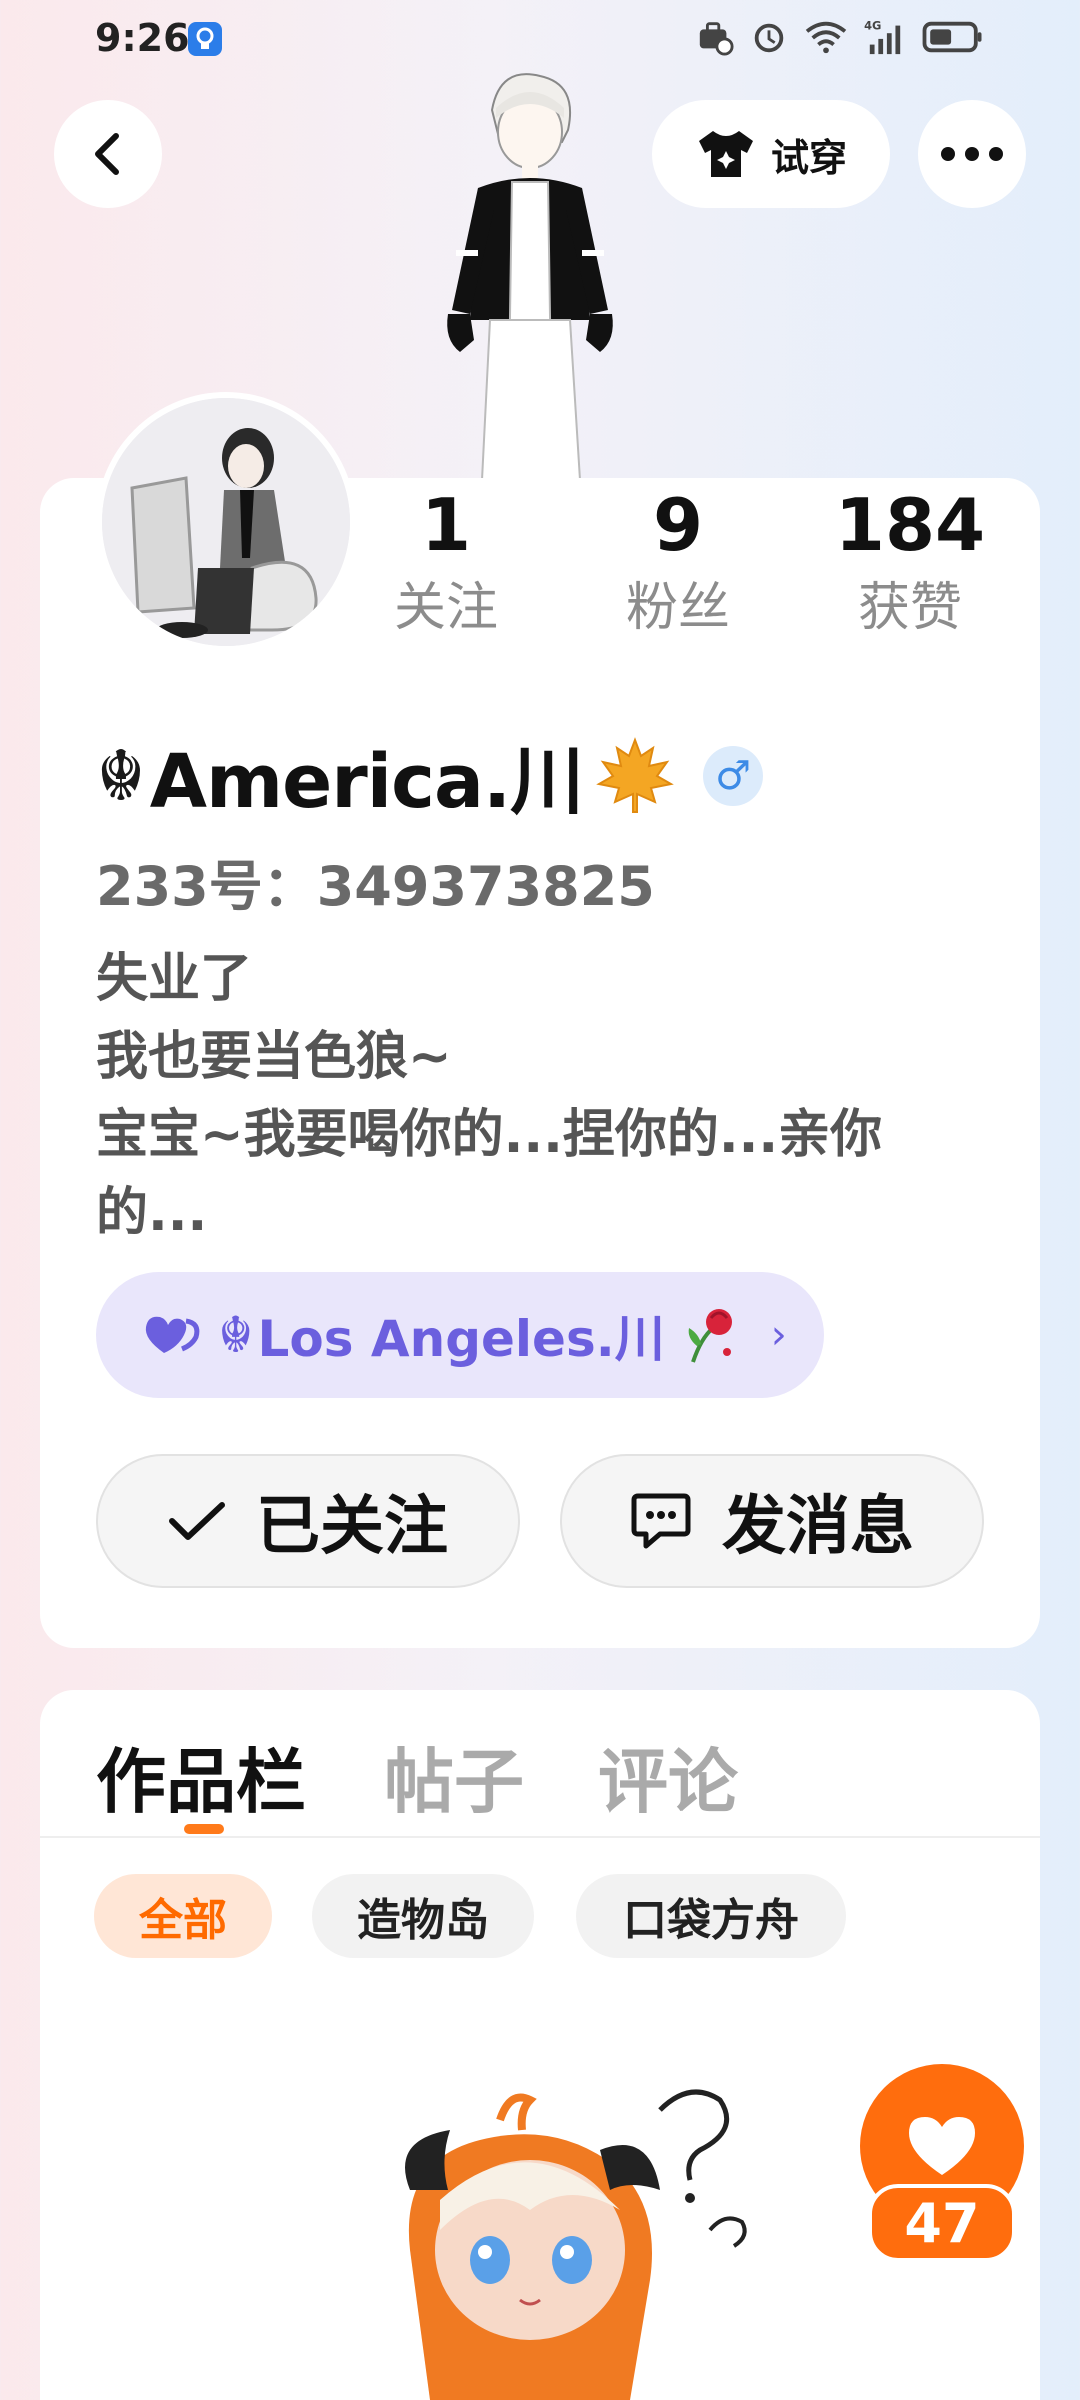 This screenshot has width=1080, height=2400. I want to click on tab-comments: 评论, so click(668, 1776).